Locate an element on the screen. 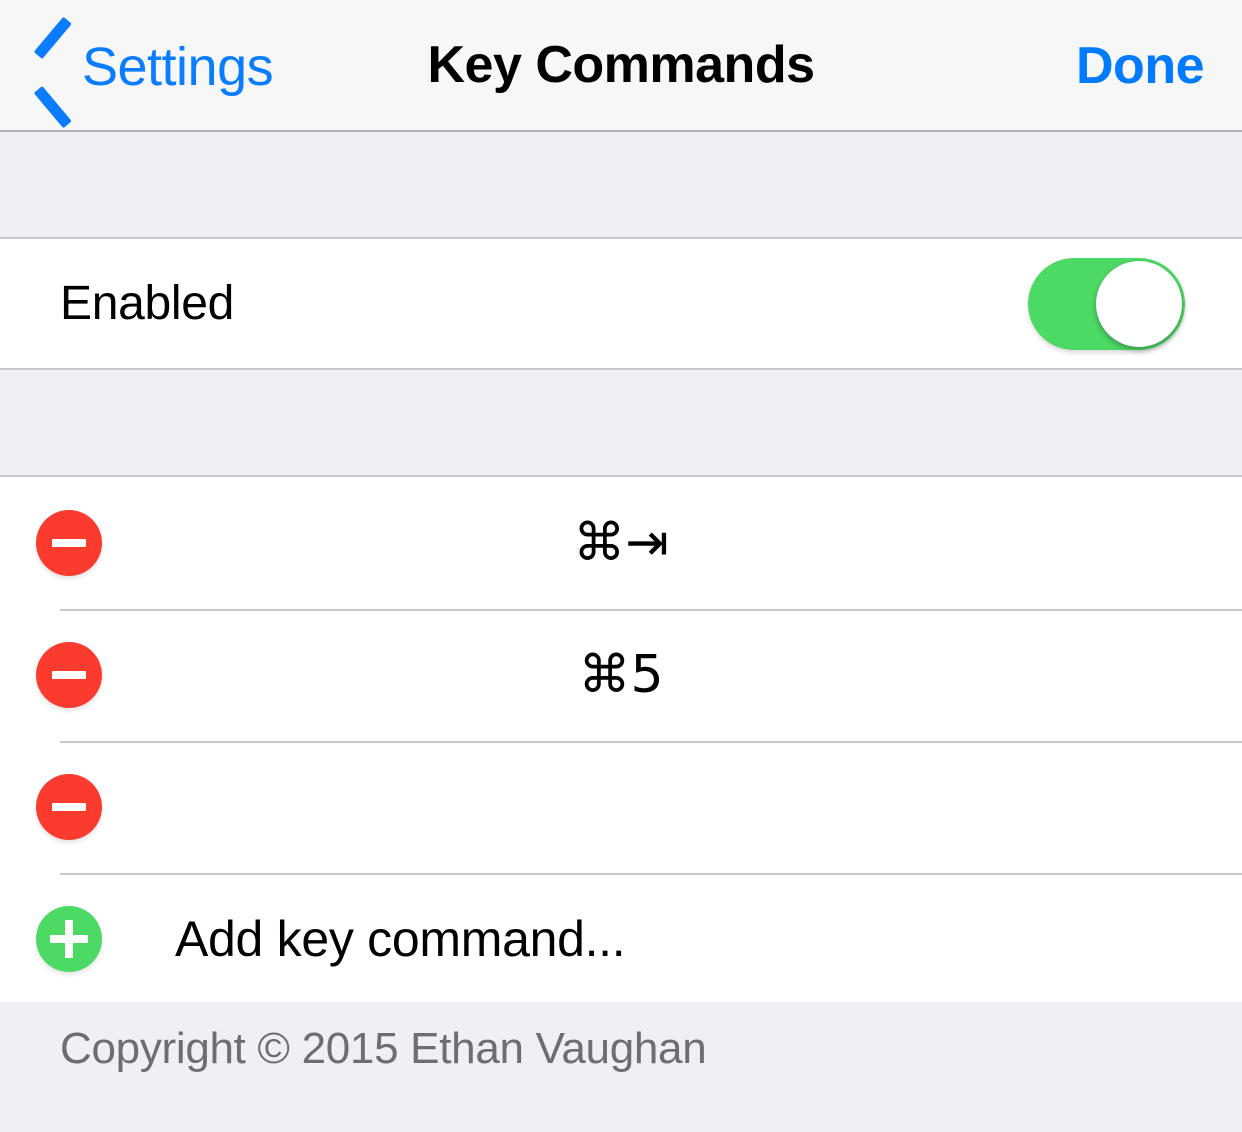  navigation-bar: Settings Key Commands Done is located at coordinates (621, 66).